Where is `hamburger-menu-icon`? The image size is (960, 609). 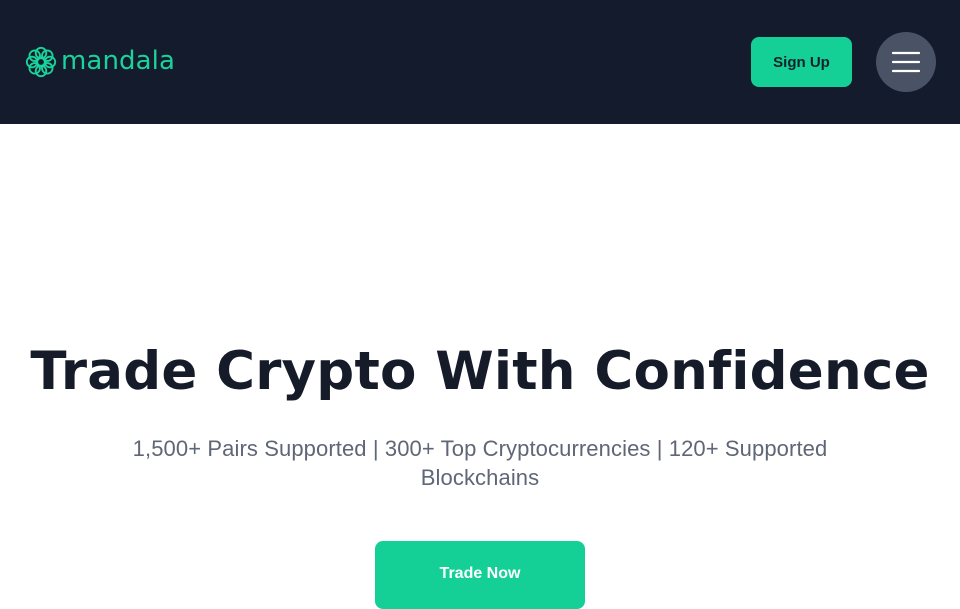 hamburger-menu-icon is located at coordinates (906, 62).